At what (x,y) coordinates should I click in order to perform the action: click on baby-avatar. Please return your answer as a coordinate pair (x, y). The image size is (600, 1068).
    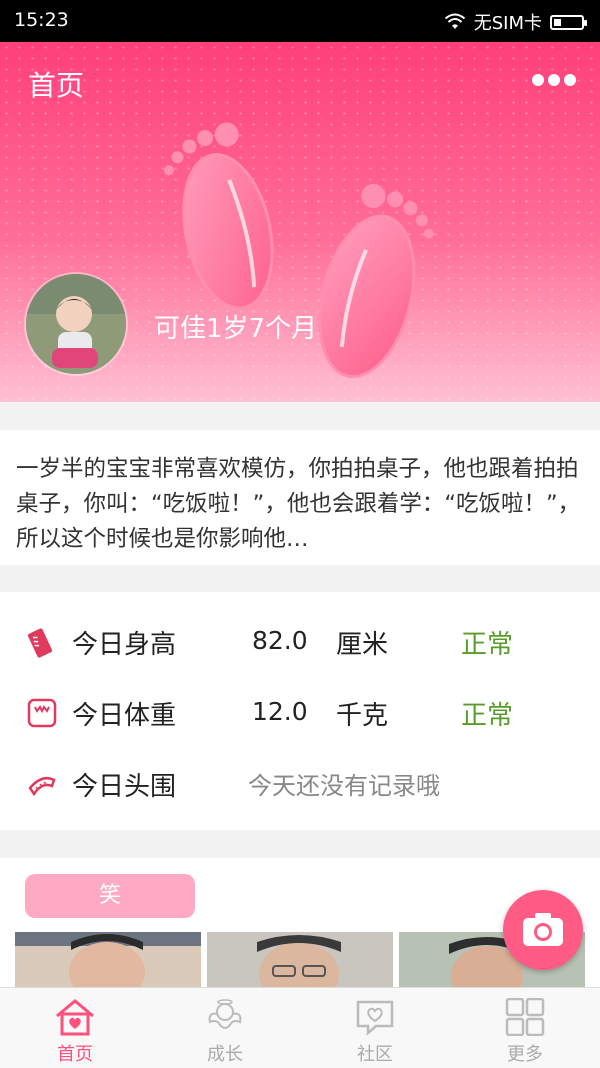
    Looking at the image, I should click on (76, 324).